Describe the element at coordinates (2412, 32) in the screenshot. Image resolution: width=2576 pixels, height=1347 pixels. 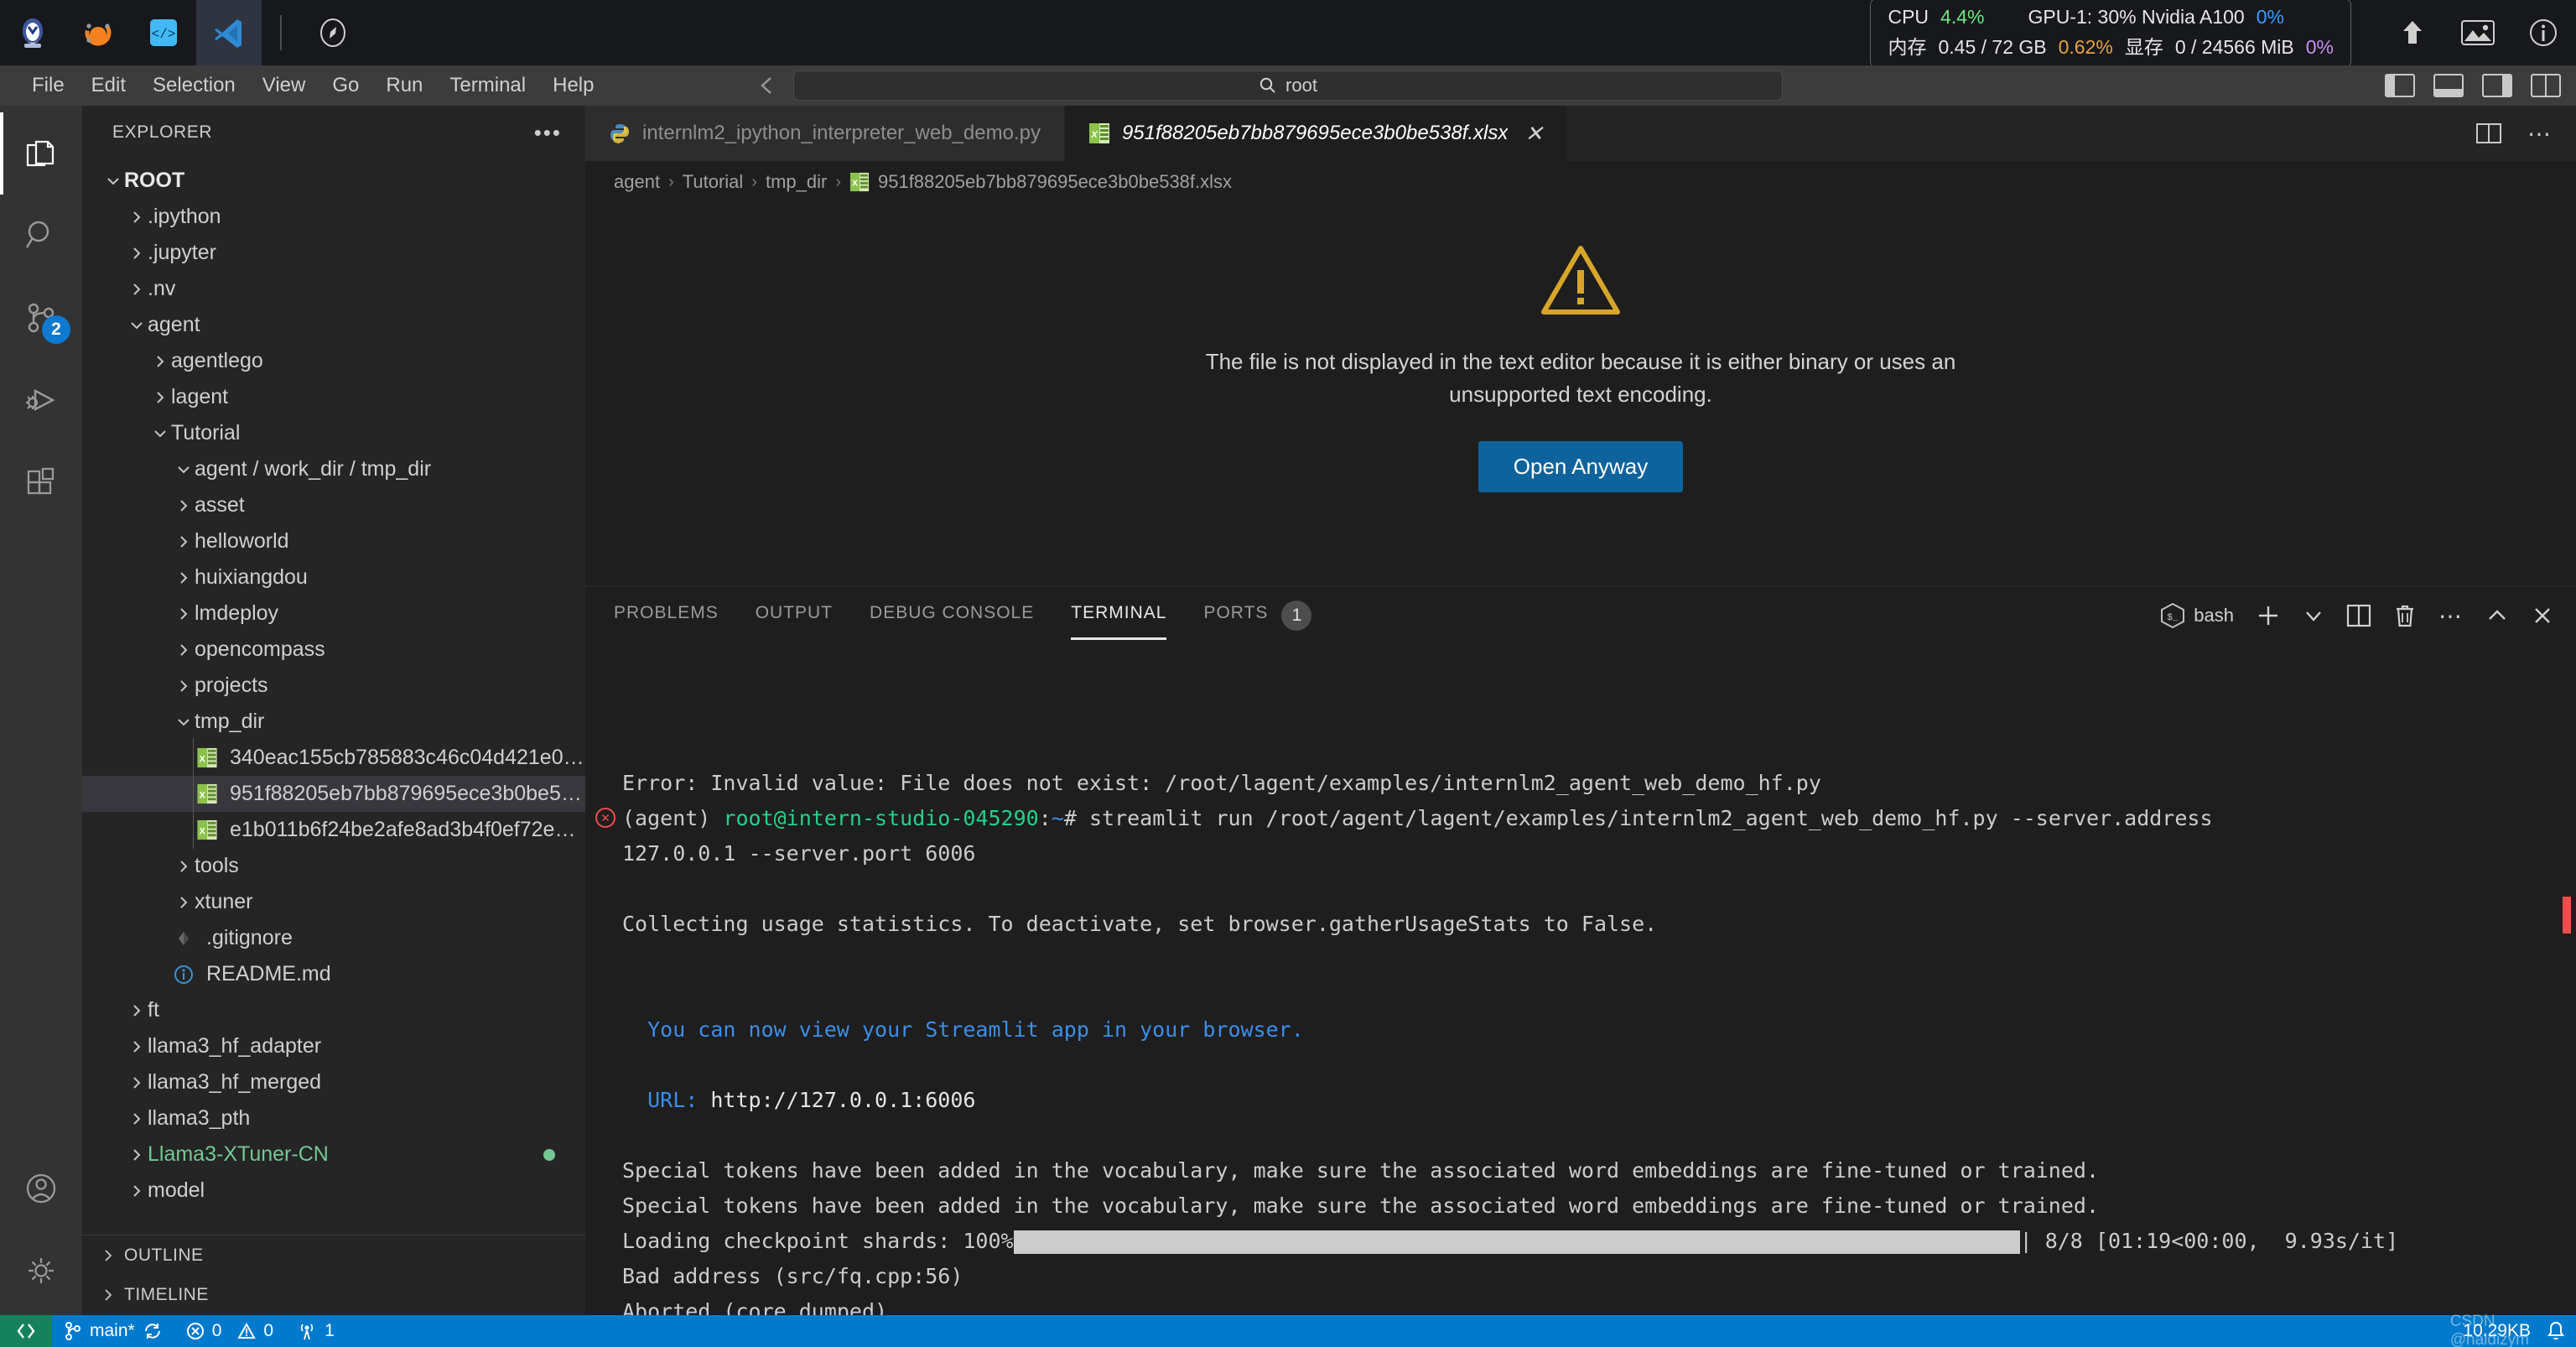
I see `upload-icon` at that location.